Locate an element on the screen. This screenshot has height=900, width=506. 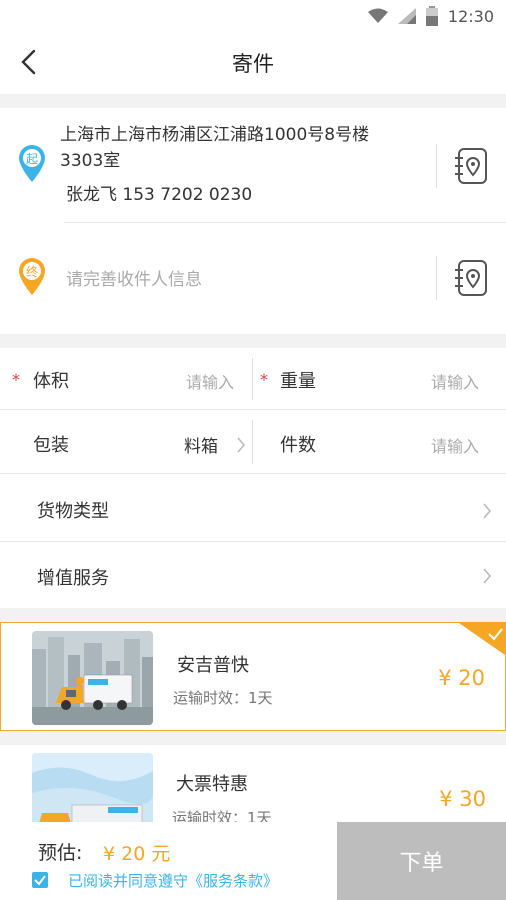
sender-address: 上海市上海市杨浦区江浦路1000号8号楼3303室 is located at coordinates (215, 148).